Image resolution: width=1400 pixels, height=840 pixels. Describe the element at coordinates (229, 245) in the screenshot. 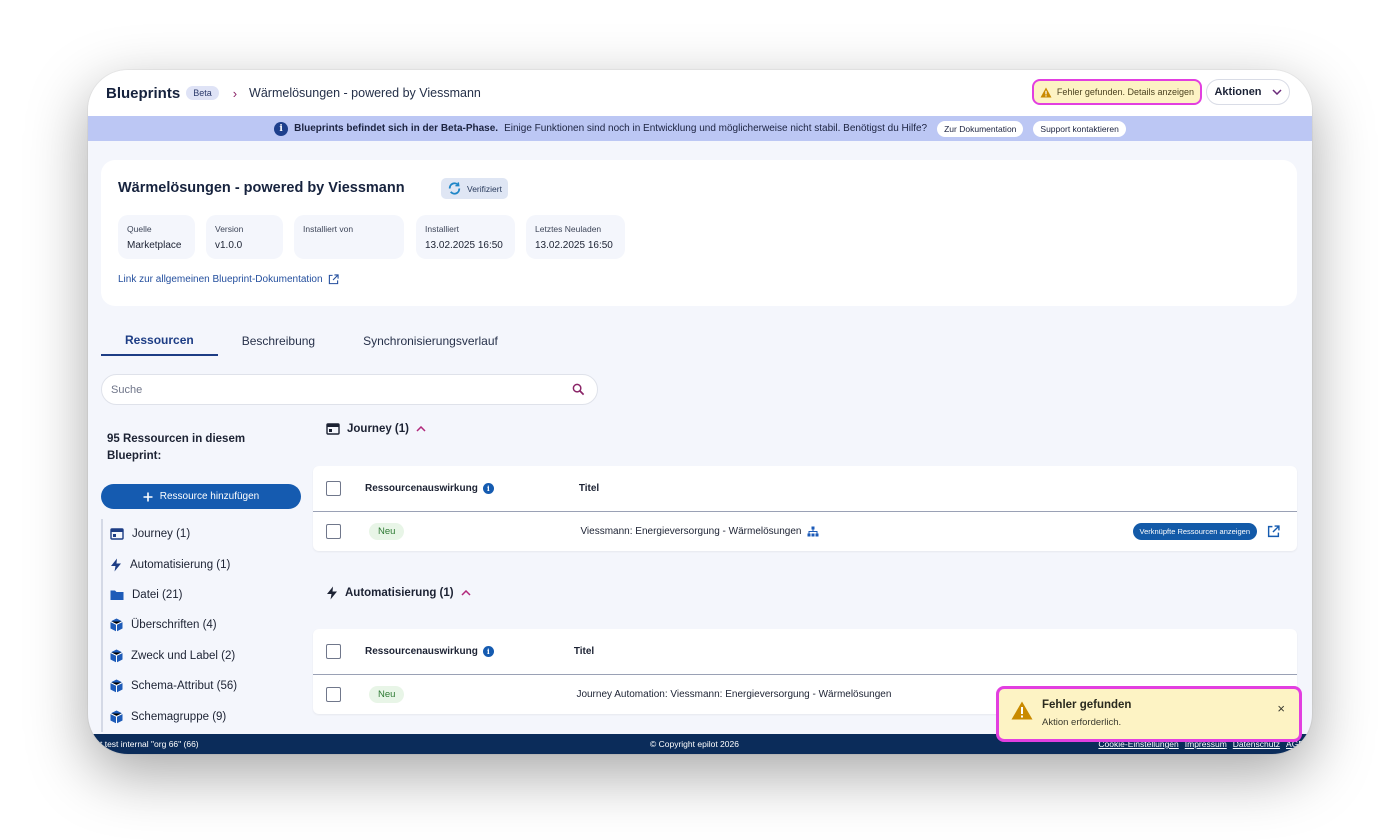

I see `meta-value: v1.0.0` at that location.